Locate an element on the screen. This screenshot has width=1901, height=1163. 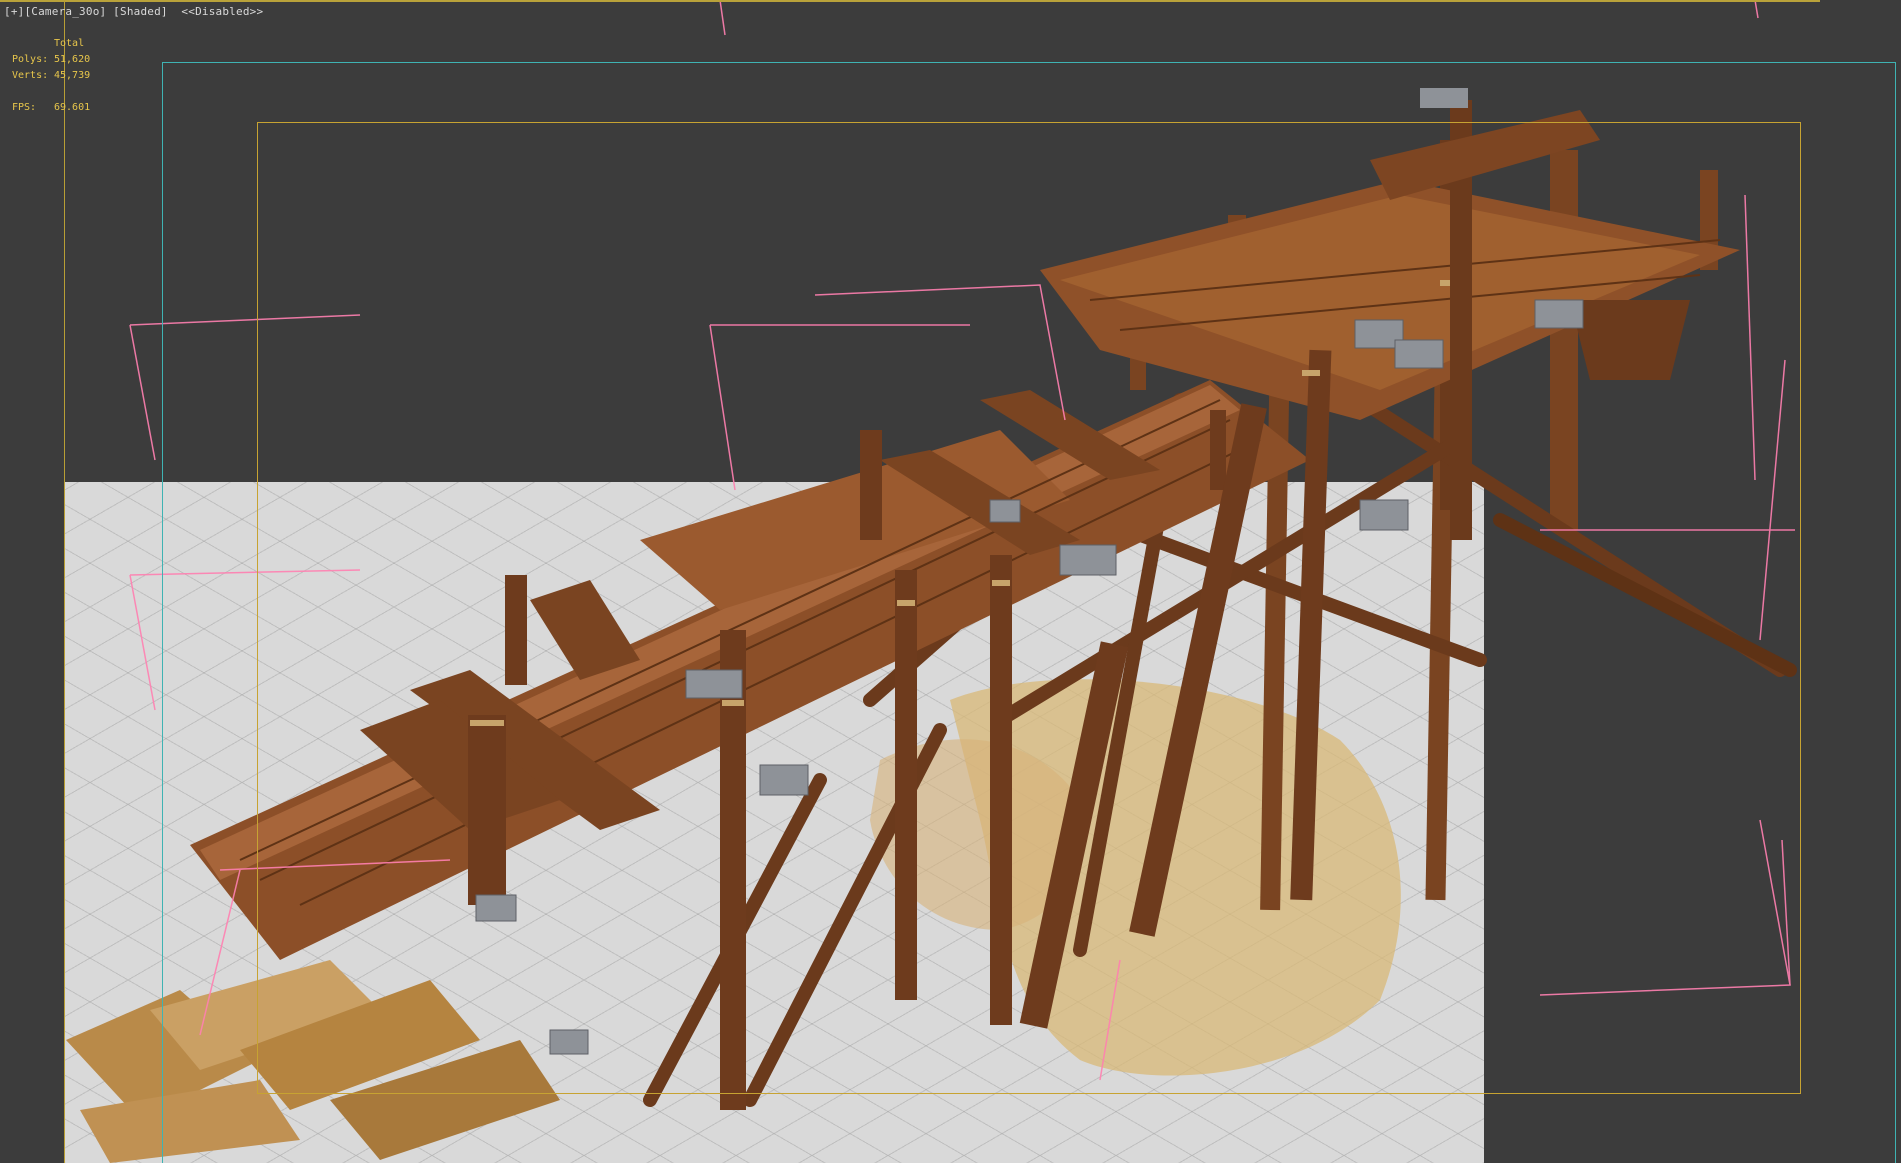
verts-value: 45,739 is located at coordinates (72, 75).